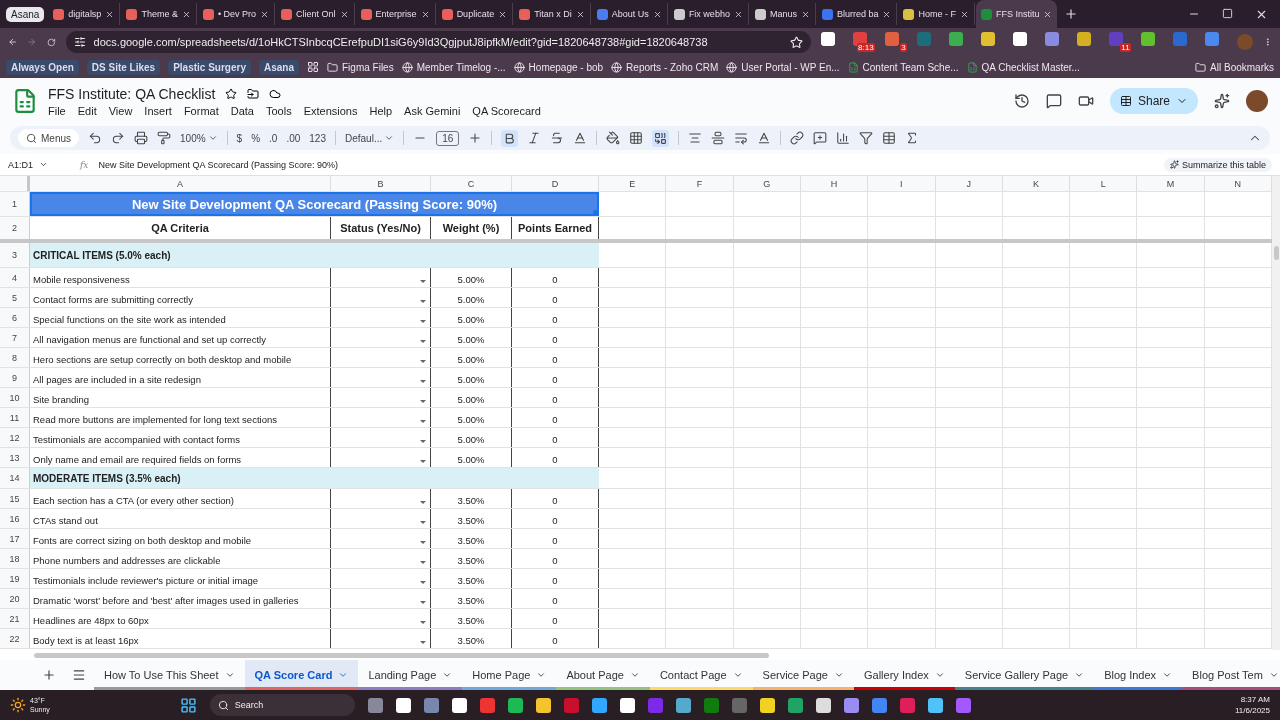 The image size is (1280, 720). What do you see at coordinates (1276, 413) in the screenshot?
I see `vertical-scrollbar` at bounding box center [1276, 413].